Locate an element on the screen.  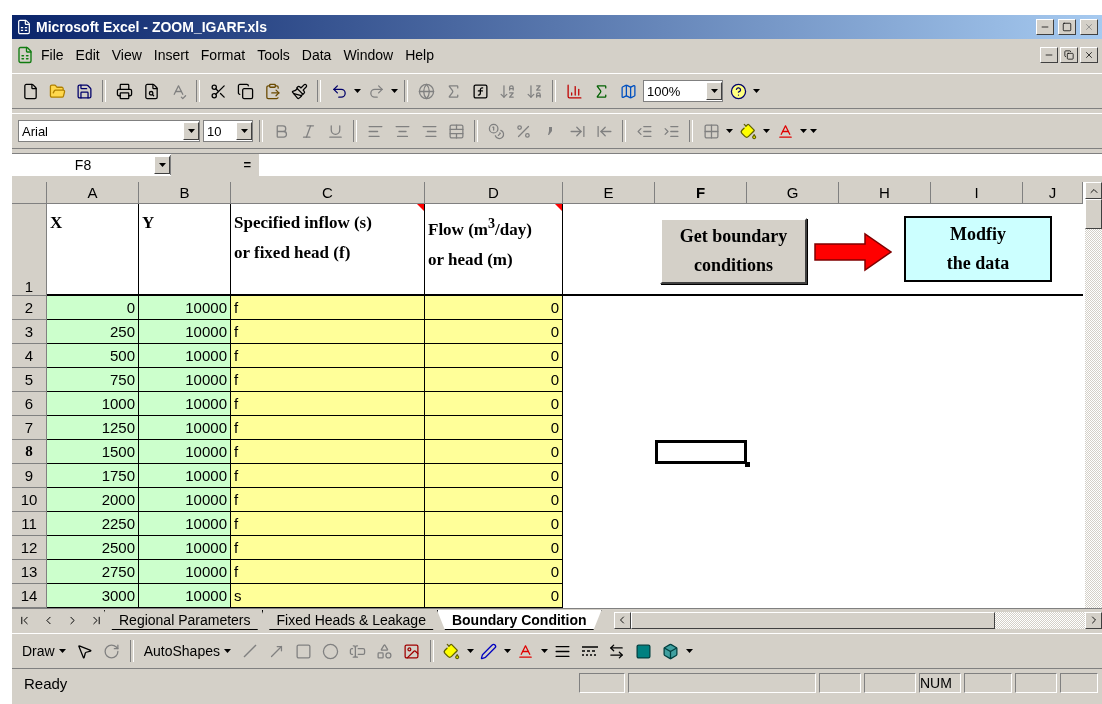
close-icon is located at coordinates (1089, 55).